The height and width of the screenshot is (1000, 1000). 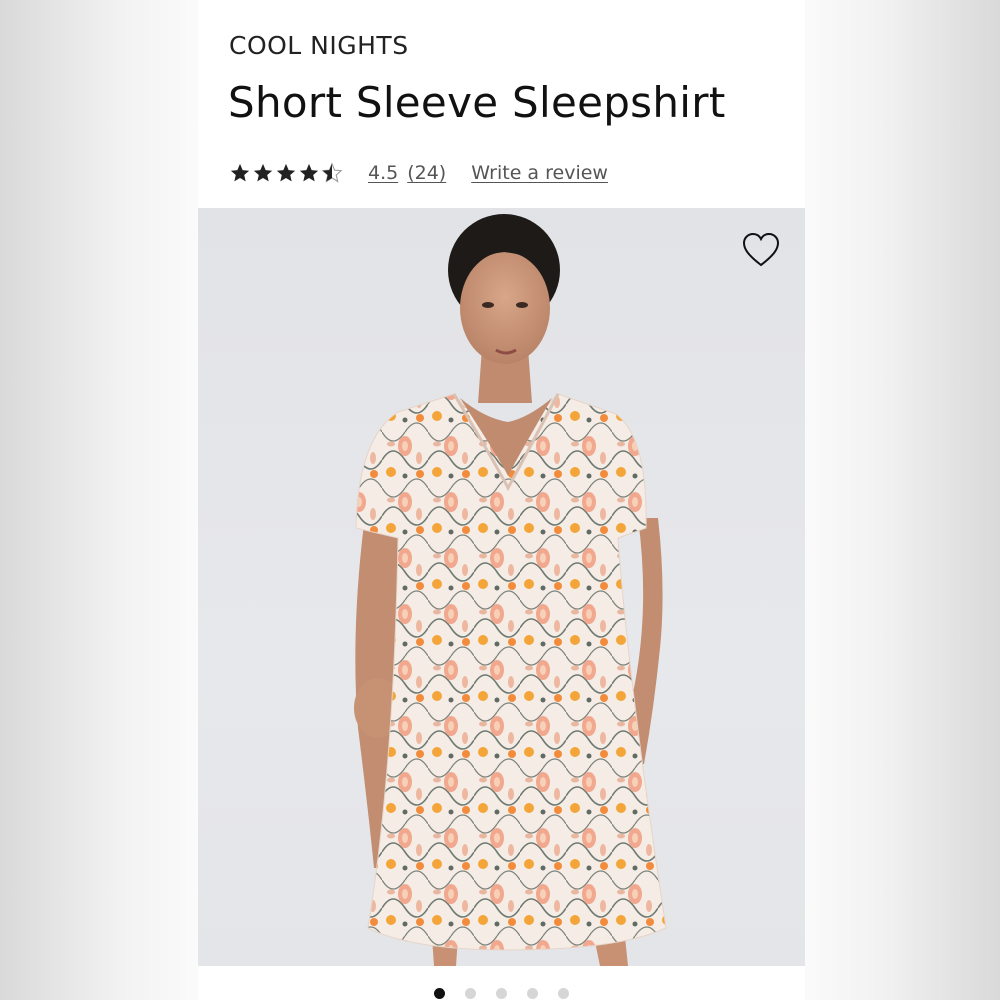 What do you see at coordinates (383, 173) in the screenshot?
I see `rating-value-link: 4.5` at bounding box center [383, 173].